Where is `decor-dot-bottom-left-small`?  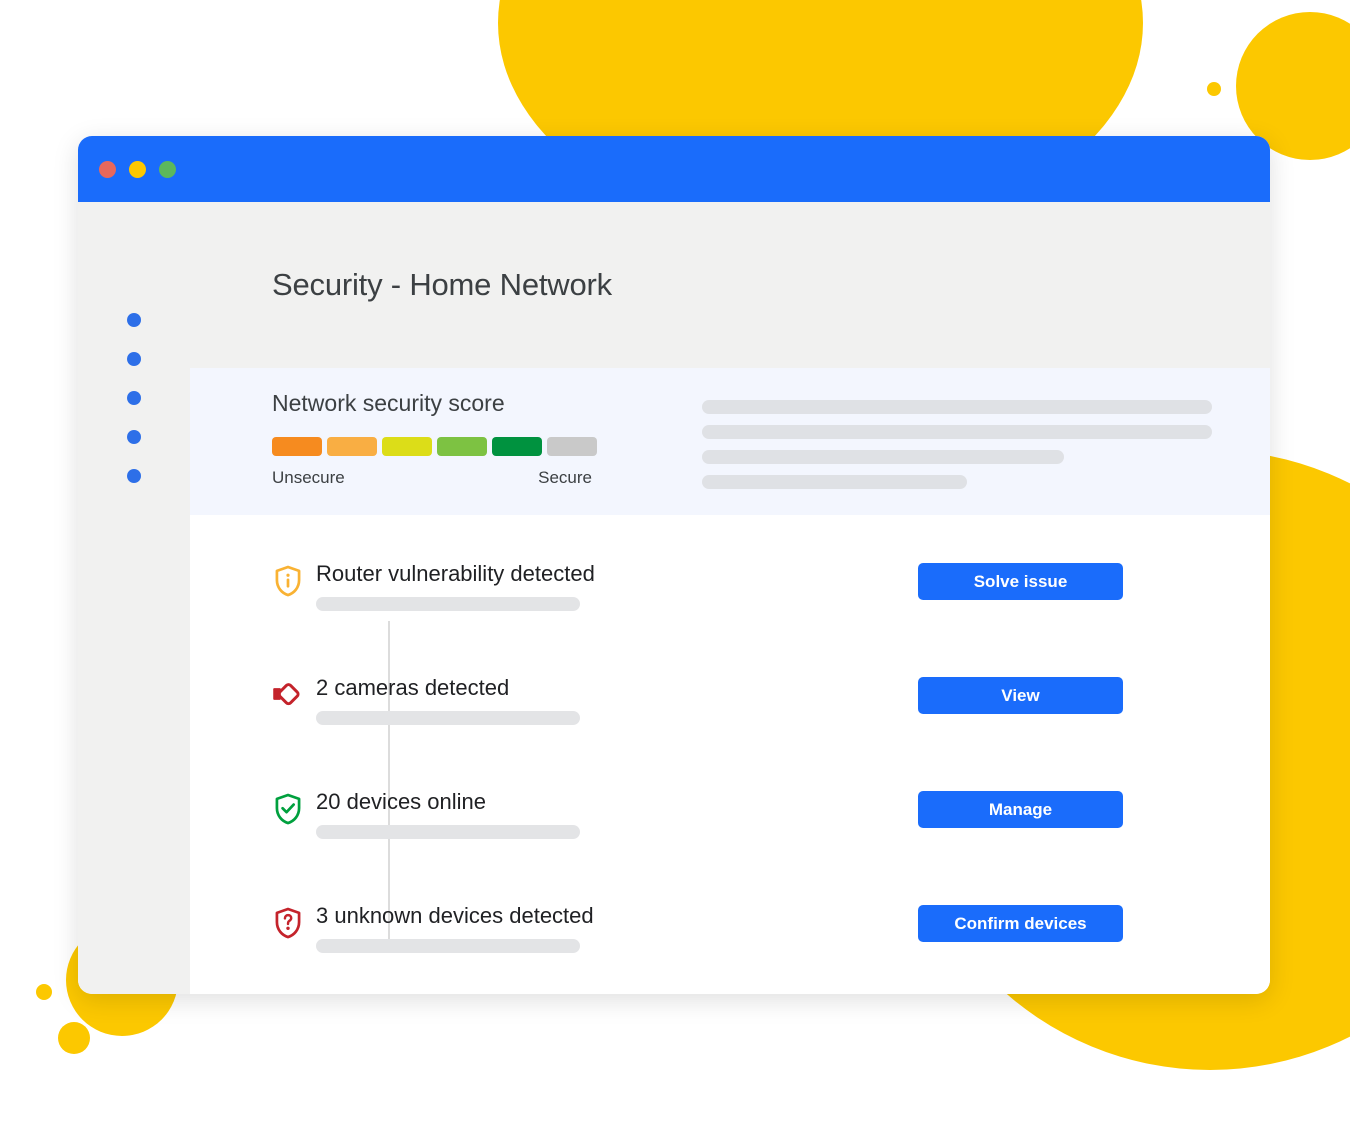 decor-dot-bottom-left-small is located at coordinates (44, 992).